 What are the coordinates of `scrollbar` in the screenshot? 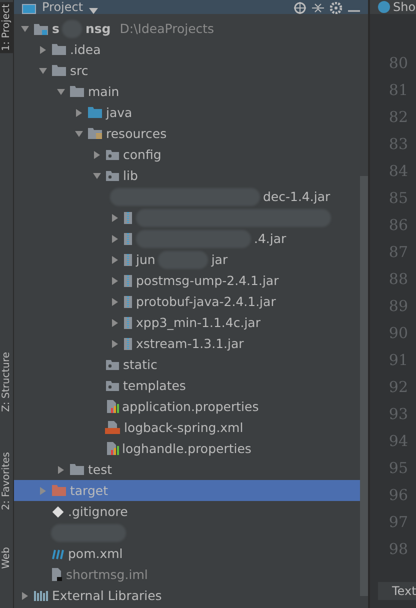 It's located at (364, 386).